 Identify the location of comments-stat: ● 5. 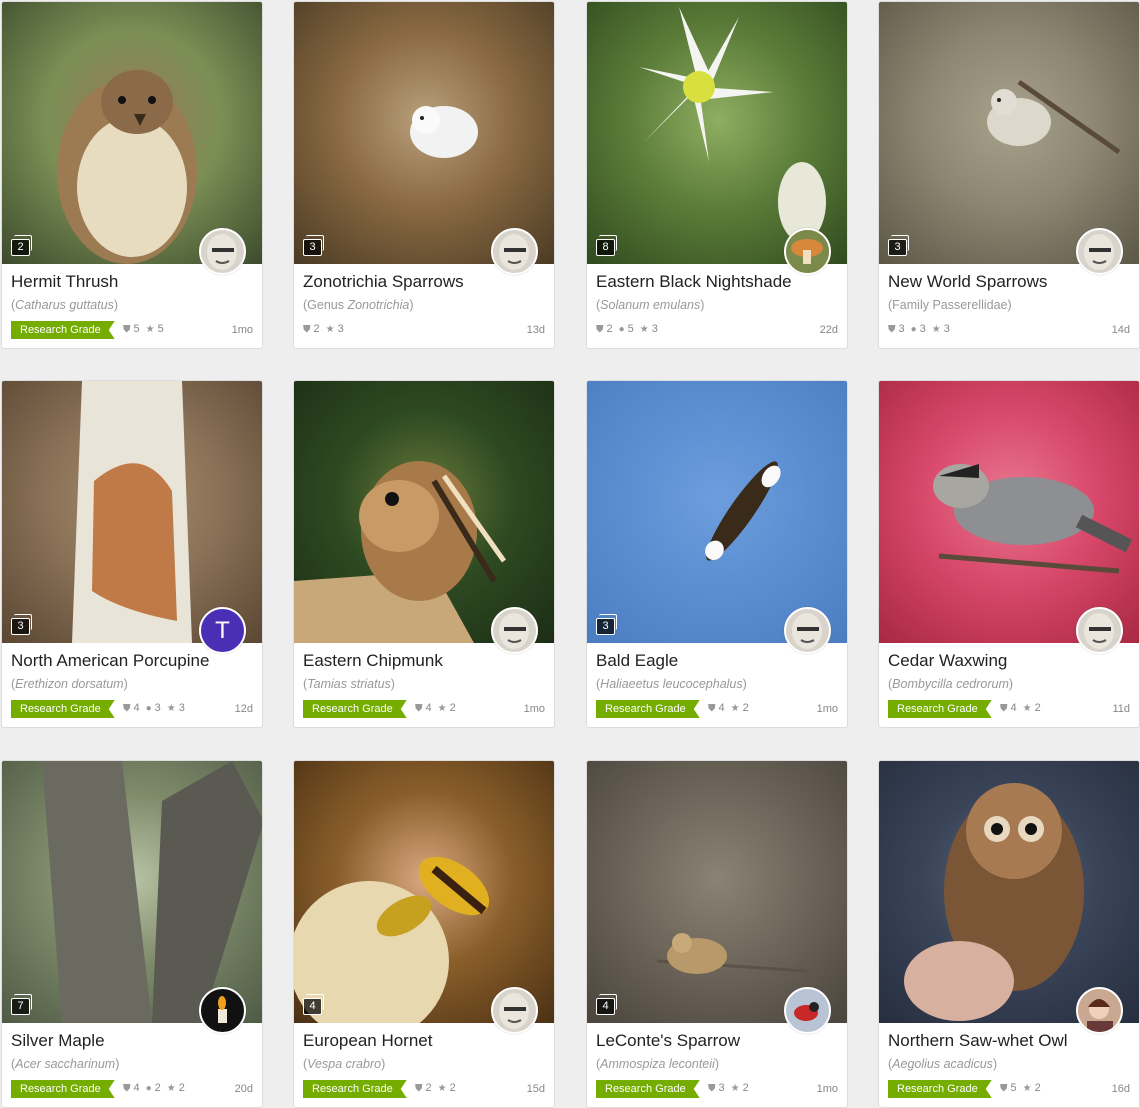
(626, 329).